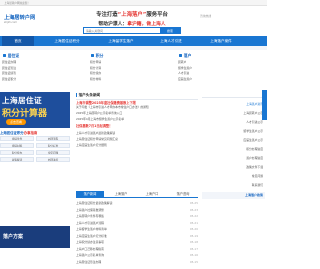 This screenshot has width=320, height=269. I want to click on guide-chip: 常见问题, so click(53, 152).